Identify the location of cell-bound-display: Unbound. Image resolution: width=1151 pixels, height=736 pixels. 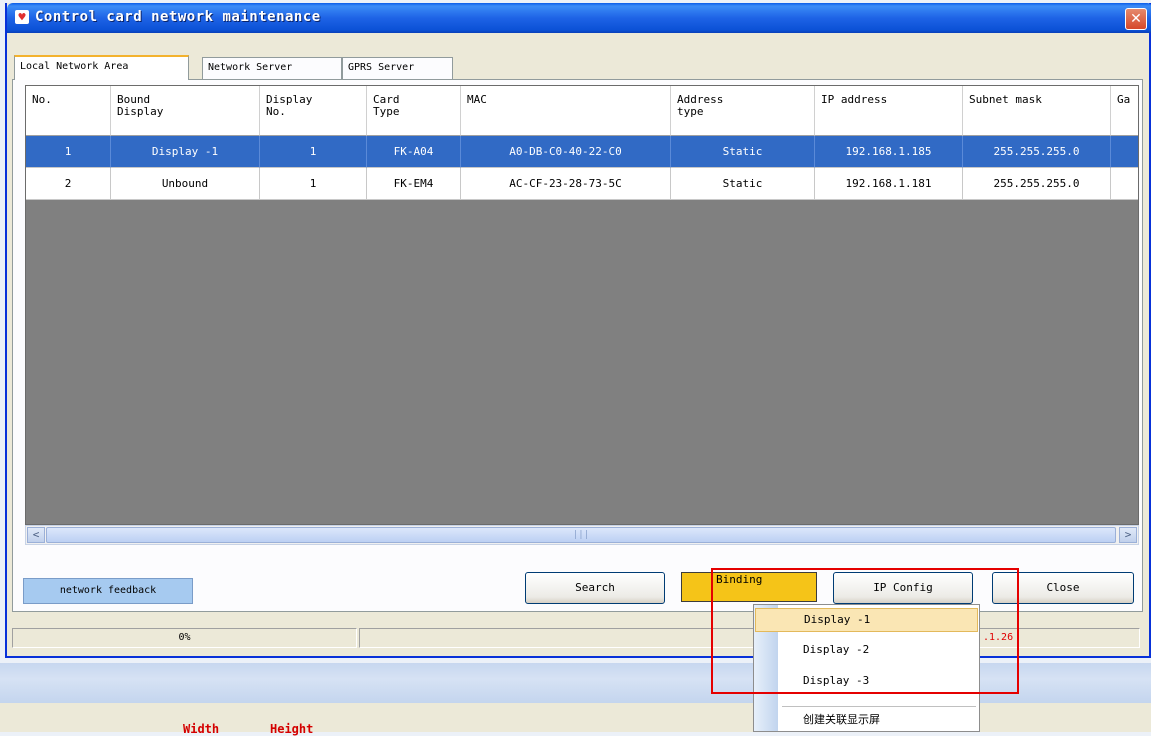
(185, 184).